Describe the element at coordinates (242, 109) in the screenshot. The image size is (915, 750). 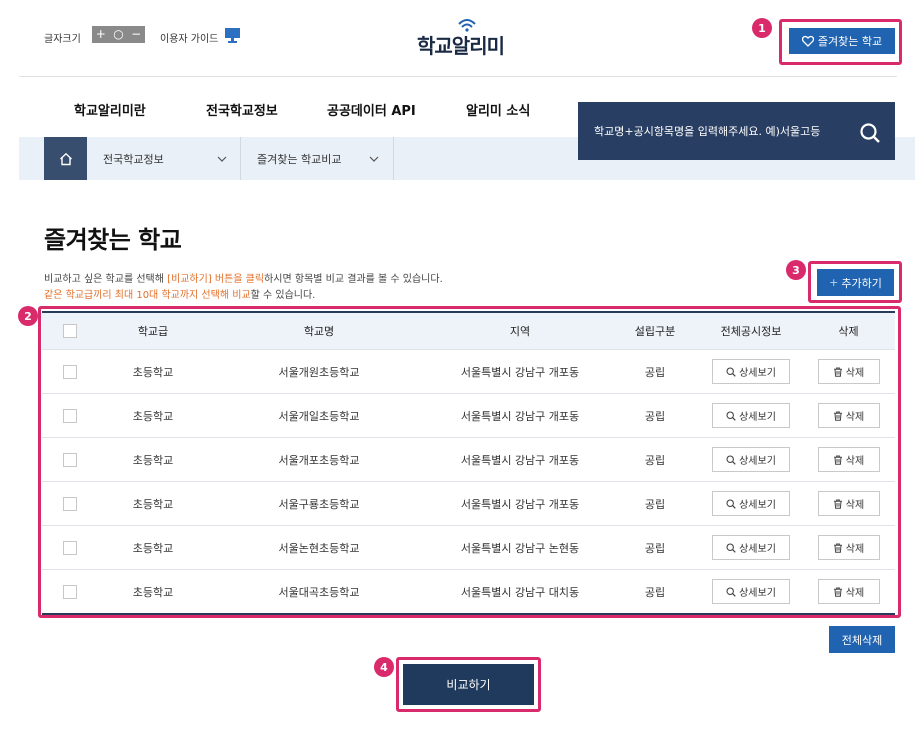
I see `nav-item-national-school-info: 전국학교정보` at that location.